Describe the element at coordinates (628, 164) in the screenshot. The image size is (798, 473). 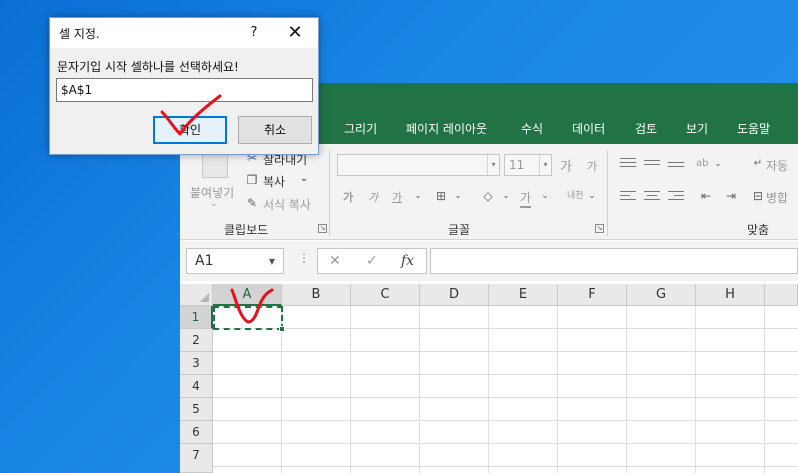
I see `align-top-icon` at that location.